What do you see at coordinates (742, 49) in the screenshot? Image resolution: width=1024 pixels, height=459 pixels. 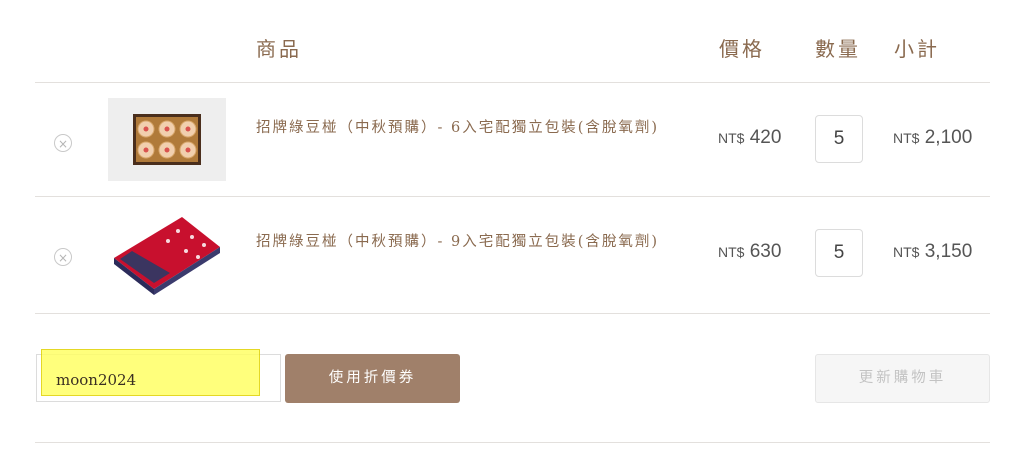 I see `header-price: 價格` at bounding box center [742, 49].